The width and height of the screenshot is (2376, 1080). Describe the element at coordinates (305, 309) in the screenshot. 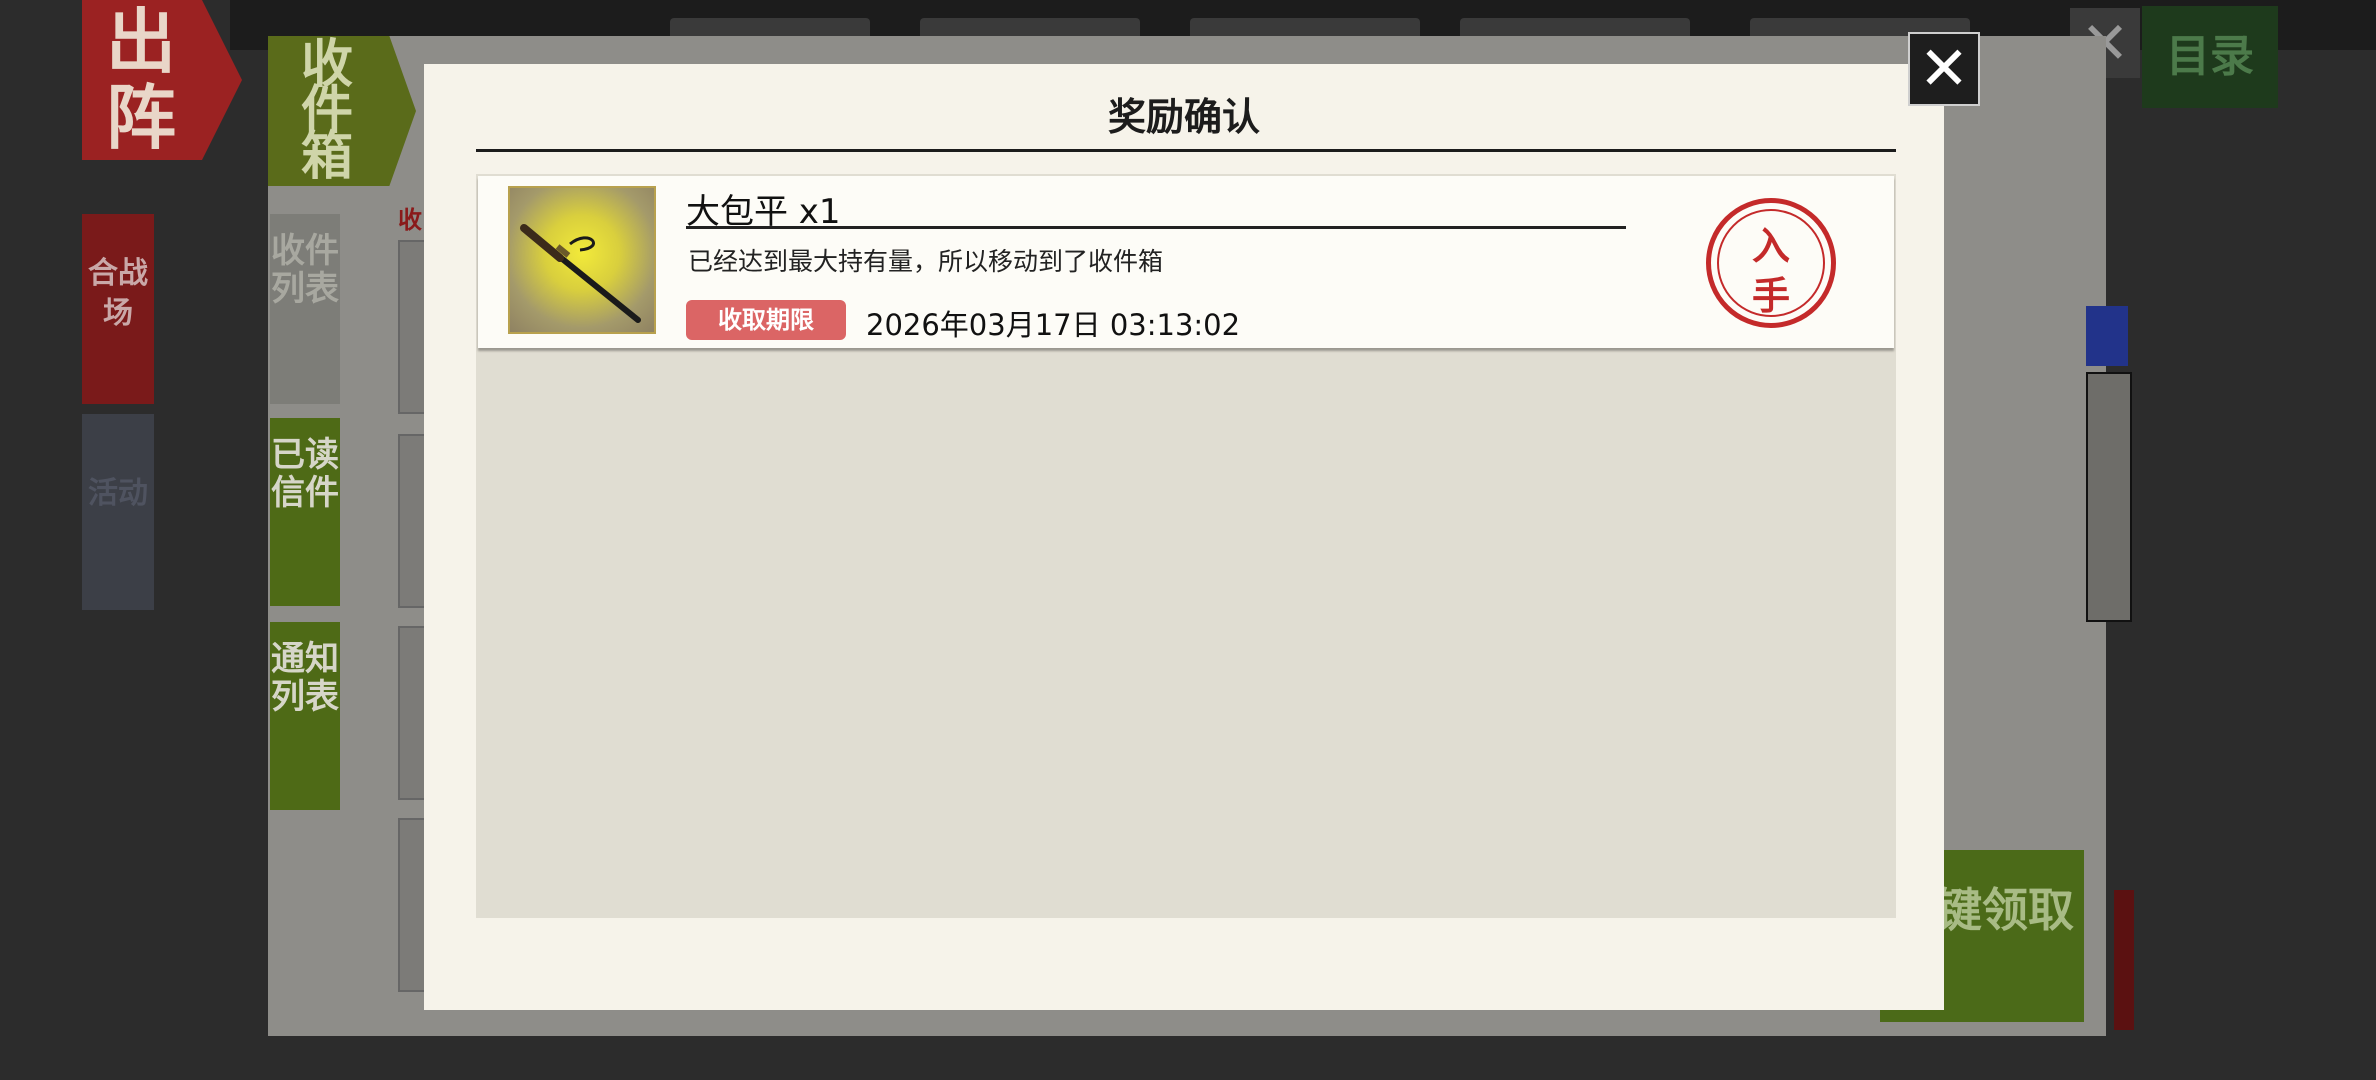

I see `tab-inbox-list: 收件列表` at that location.